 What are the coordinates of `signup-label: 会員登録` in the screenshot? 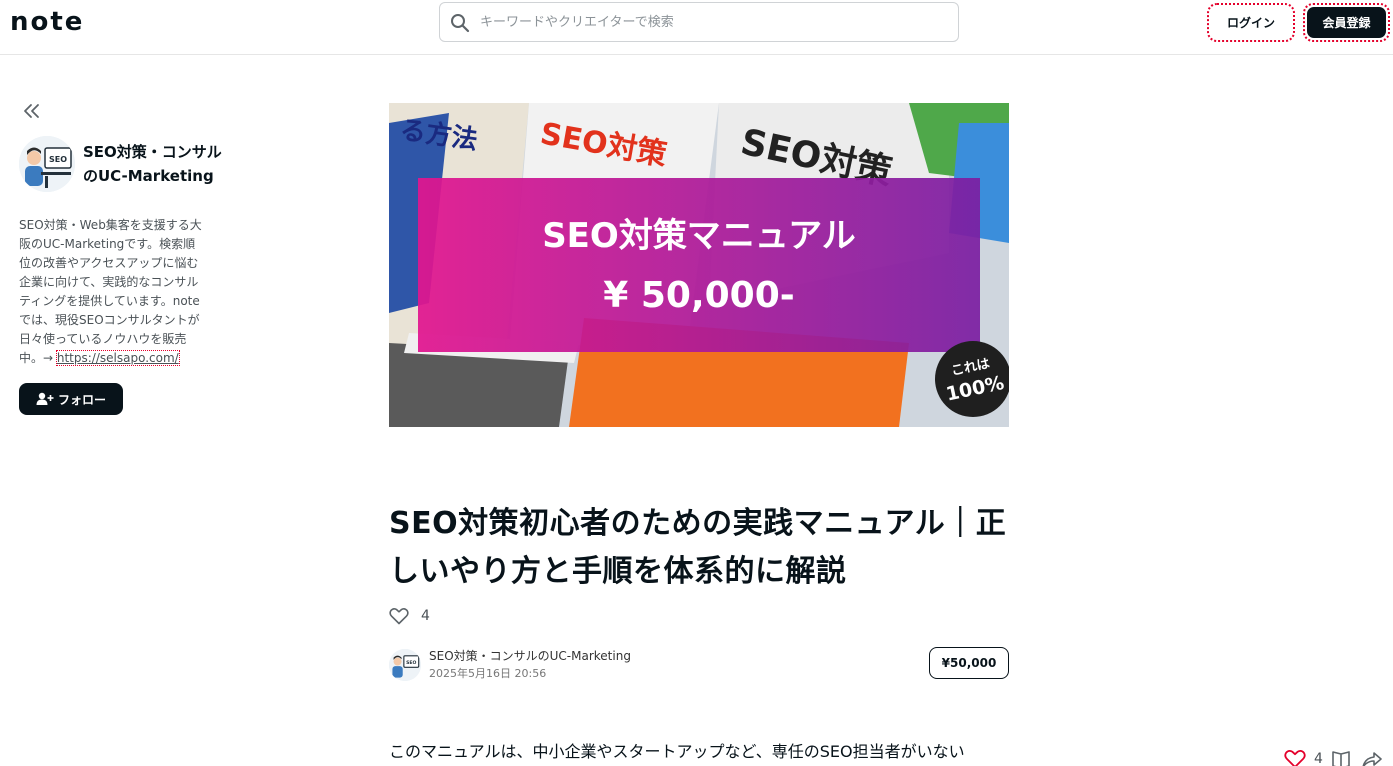 It's located at (1346, 22).